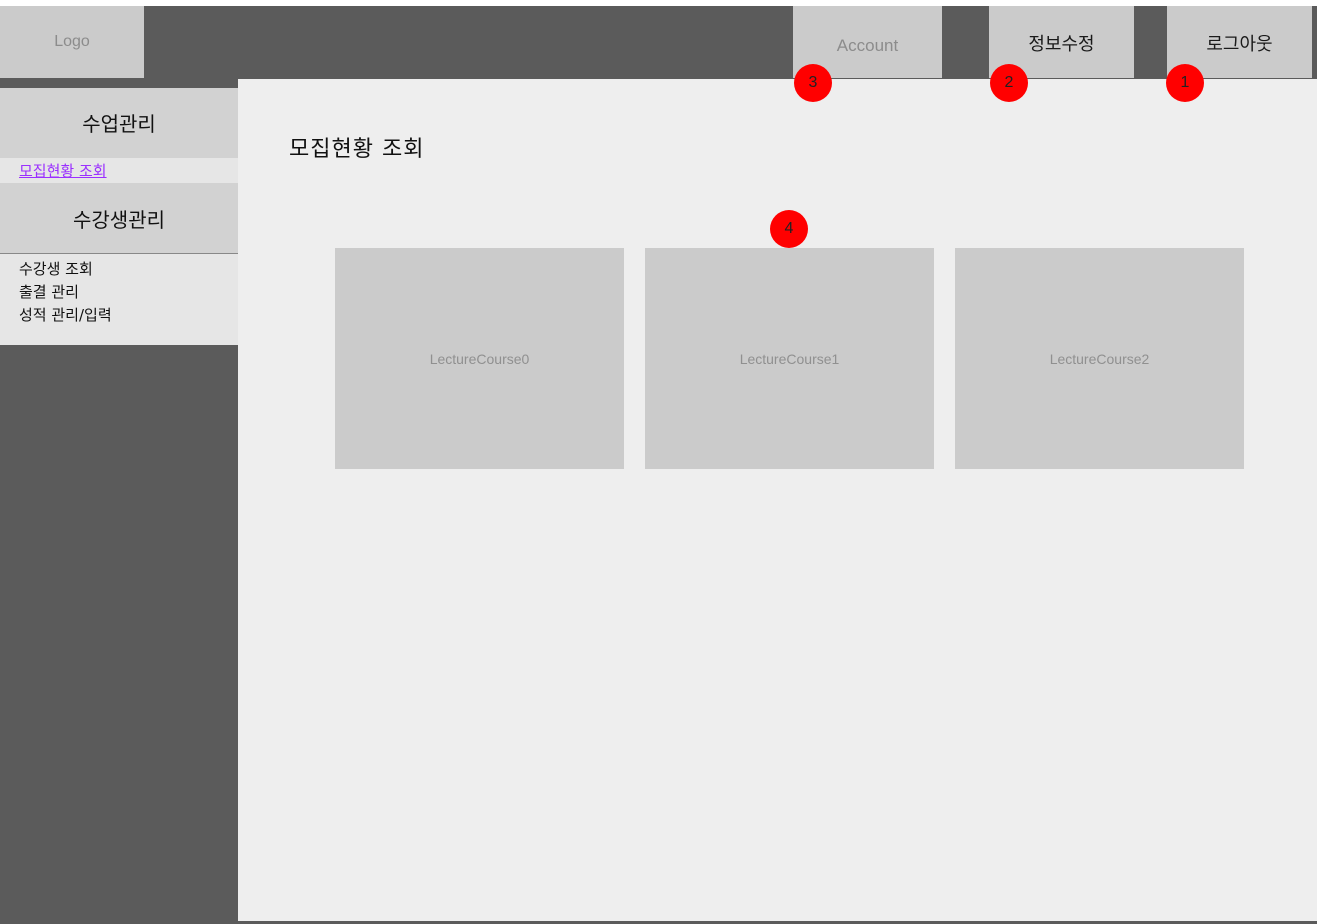  Describe the element at coordinates (1009, 83) in the screenshot. I see `annotation-badge: 2` at that location.